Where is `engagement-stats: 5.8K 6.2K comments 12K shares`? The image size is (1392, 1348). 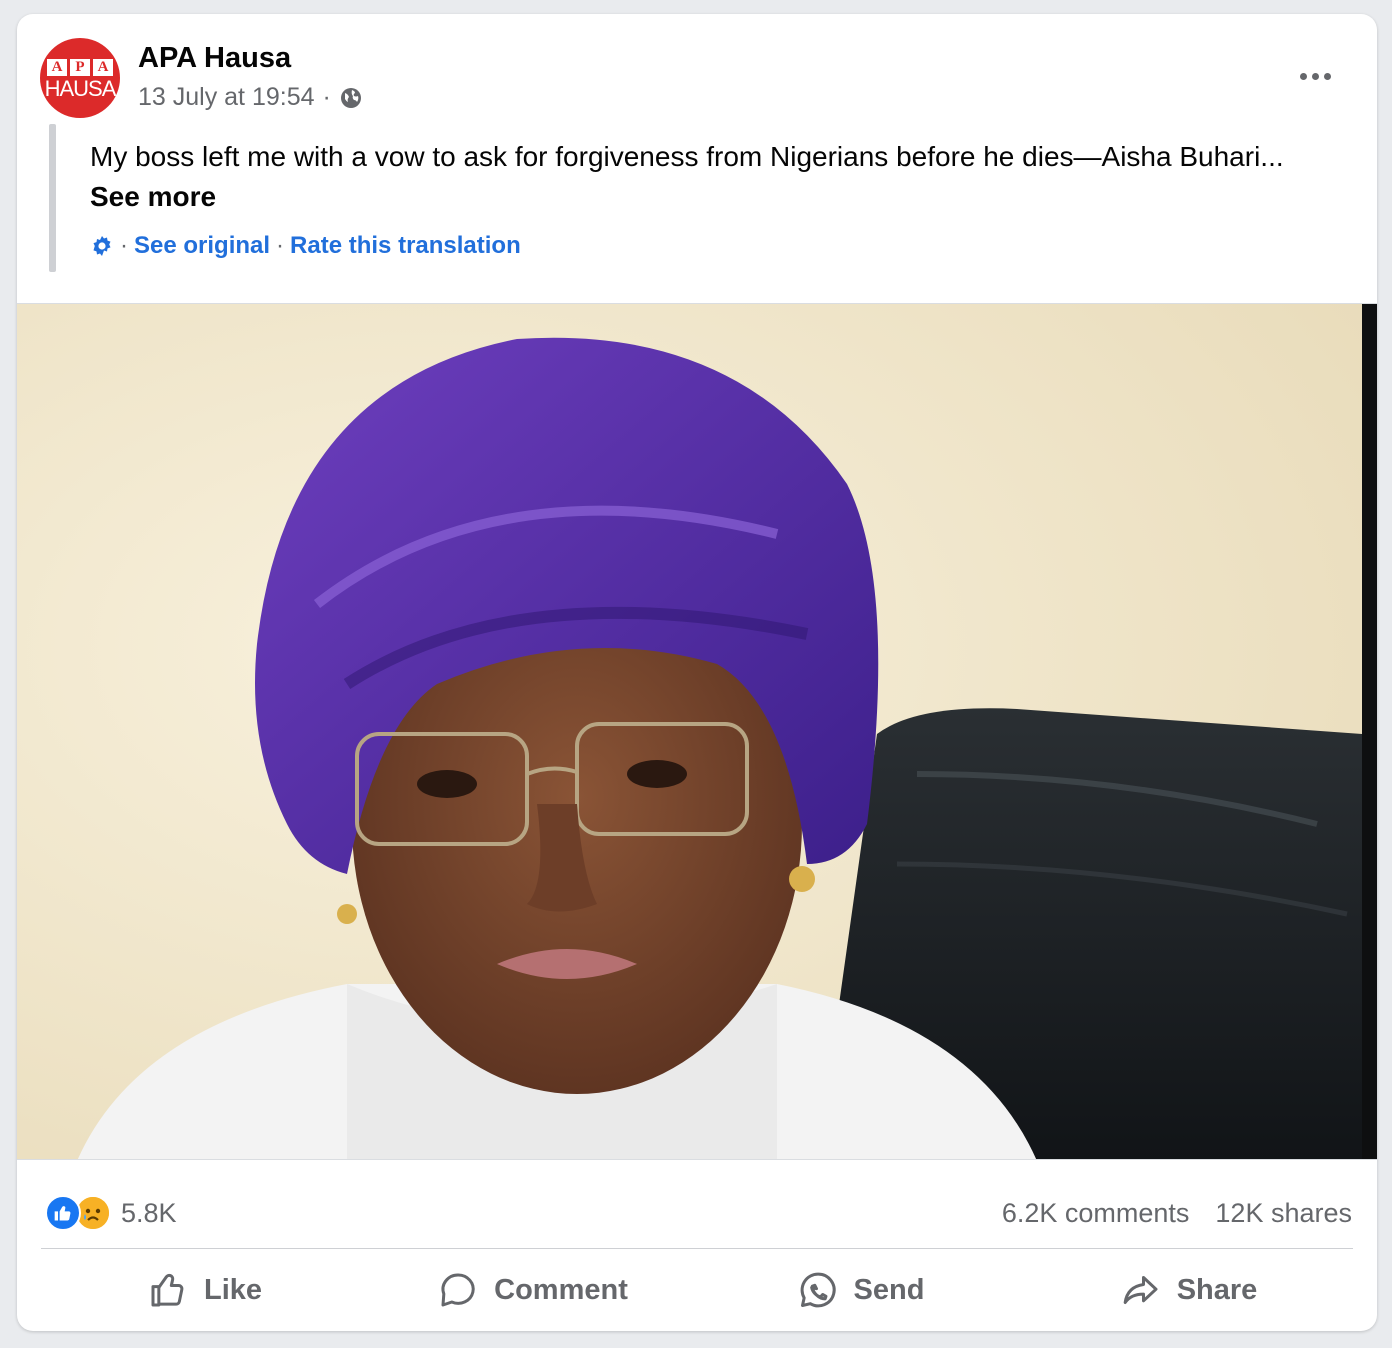
engagement-stats: 5.8K 6.2K comments 12K shares is located at coordinates (698, 1213).